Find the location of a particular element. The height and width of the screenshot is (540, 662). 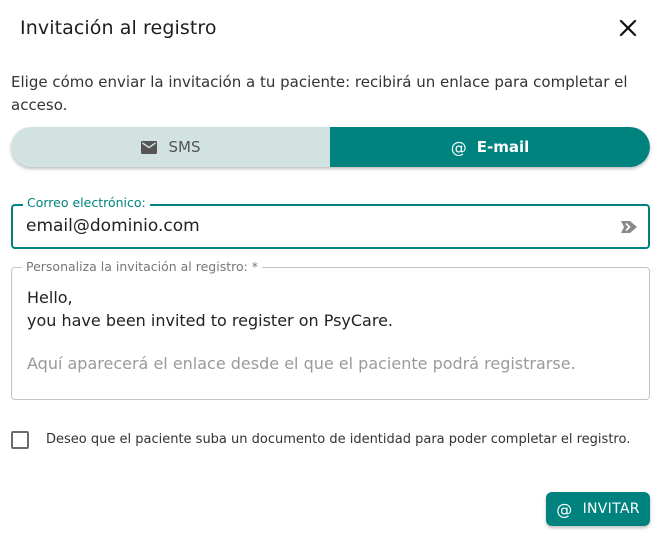

dialog-title: Invitación al registro is located at coordinates (118, 28).